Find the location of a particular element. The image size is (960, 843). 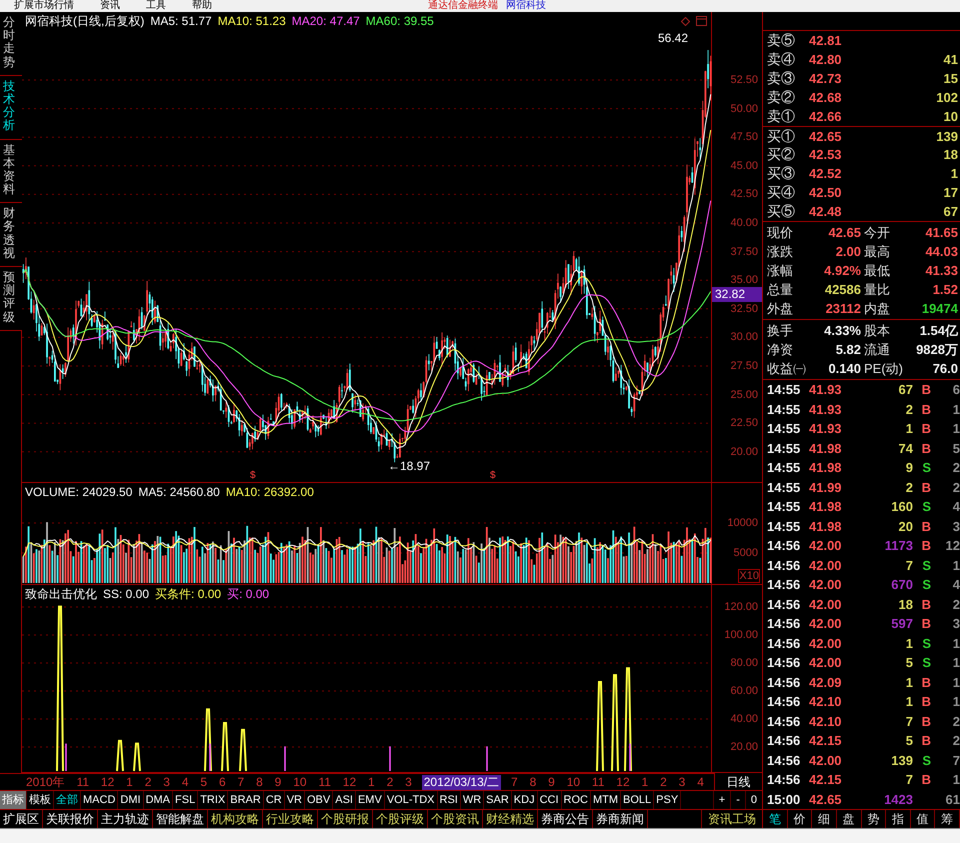

trade-volume: 1173 is located at coordinates (898, 546).